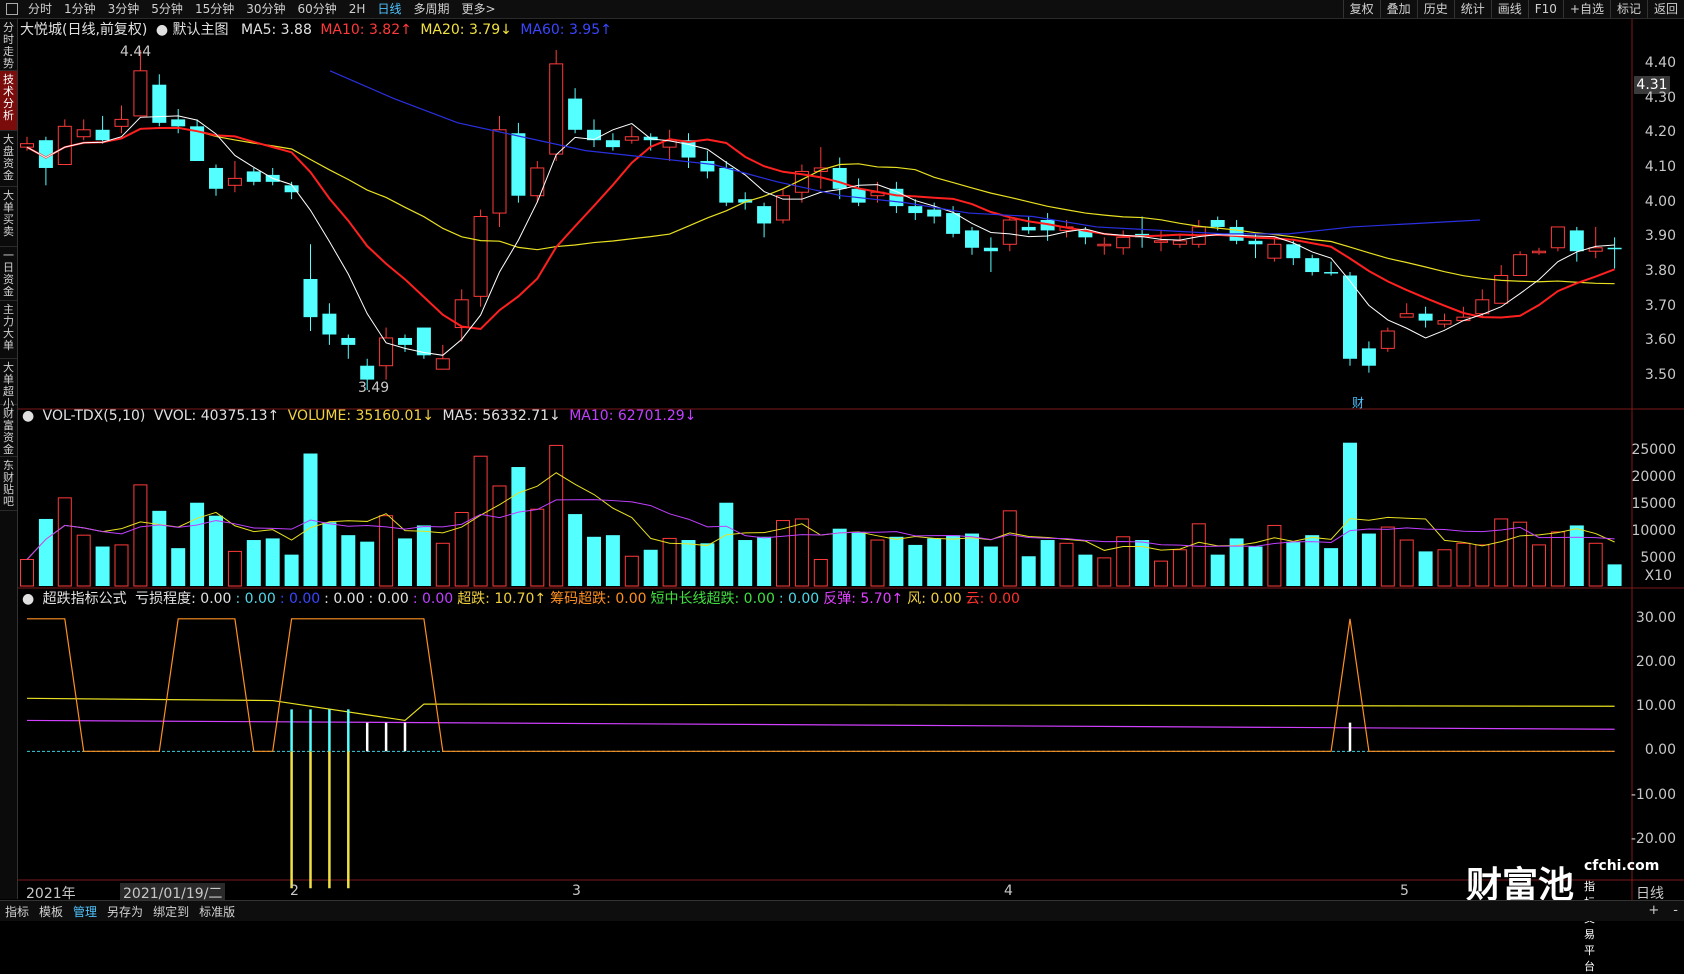 The image size is (1684, 974). What do you see at coordinates (1653, 794) in the screenshot?
I see `y-axis-tick: -10.00` at bounding box center [1653, 794].